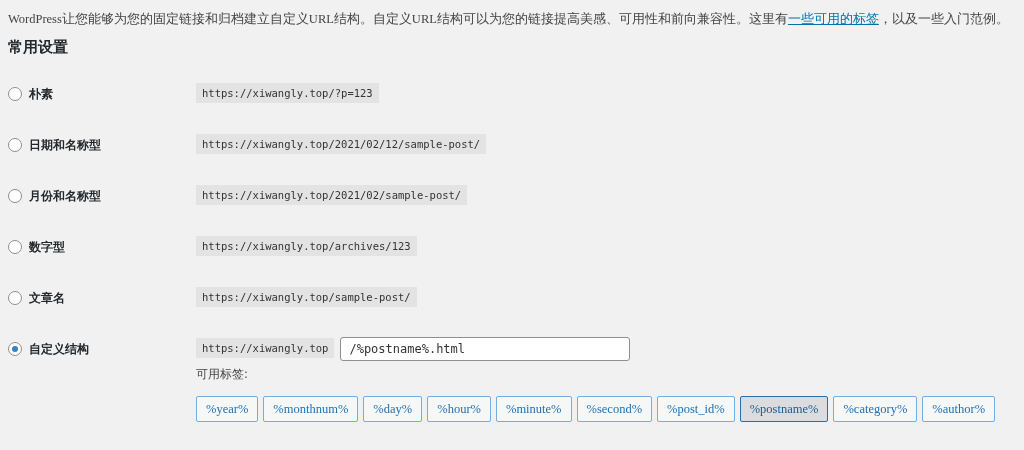 Image resolution: width=1024 pixels, height=450 pixels. Describe the element at coordinates (306, 246) in the screenshot. I see `url-example: https://xiwangly.top/archives/123` at that location.